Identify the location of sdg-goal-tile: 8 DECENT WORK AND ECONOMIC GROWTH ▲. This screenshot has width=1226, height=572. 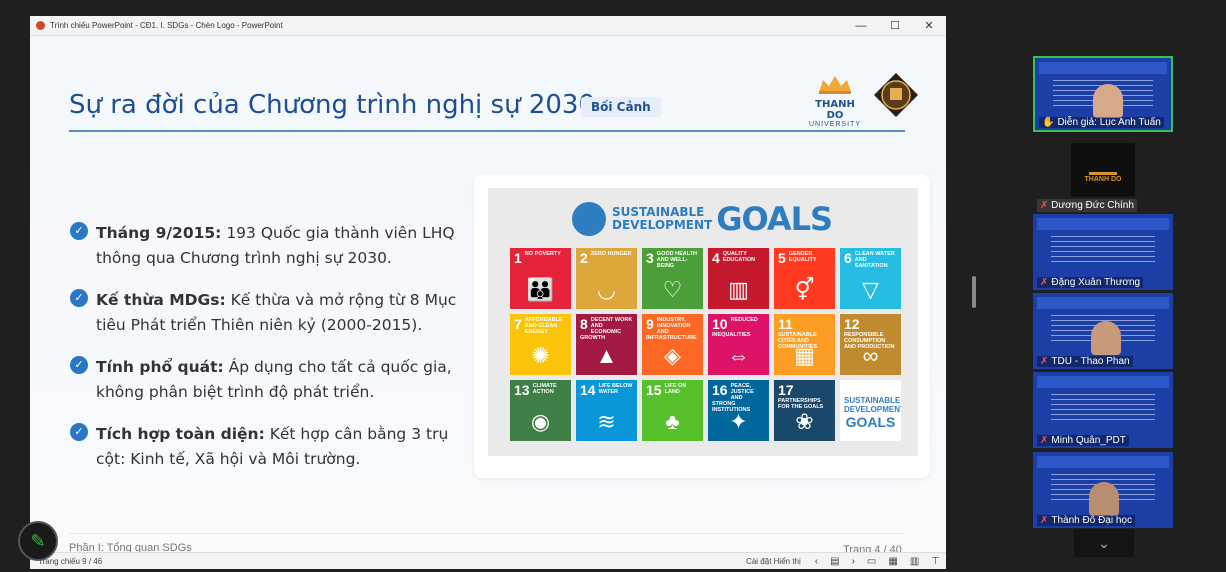
(606, 344).